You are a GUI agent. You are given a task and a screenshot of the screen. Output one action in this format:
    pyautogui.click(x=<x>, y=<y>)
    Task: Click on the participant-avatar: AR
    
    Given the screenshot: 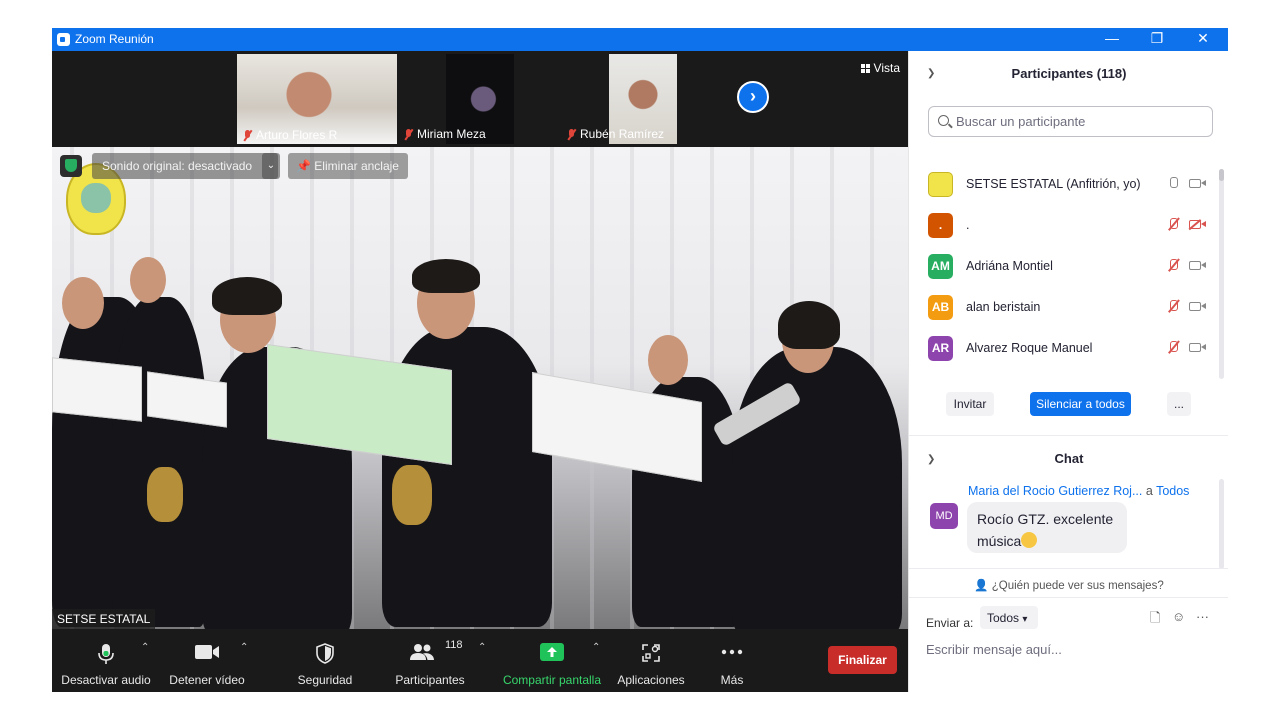 What is the action you would take?
    pyautogui.click(x=940, y=348)
    